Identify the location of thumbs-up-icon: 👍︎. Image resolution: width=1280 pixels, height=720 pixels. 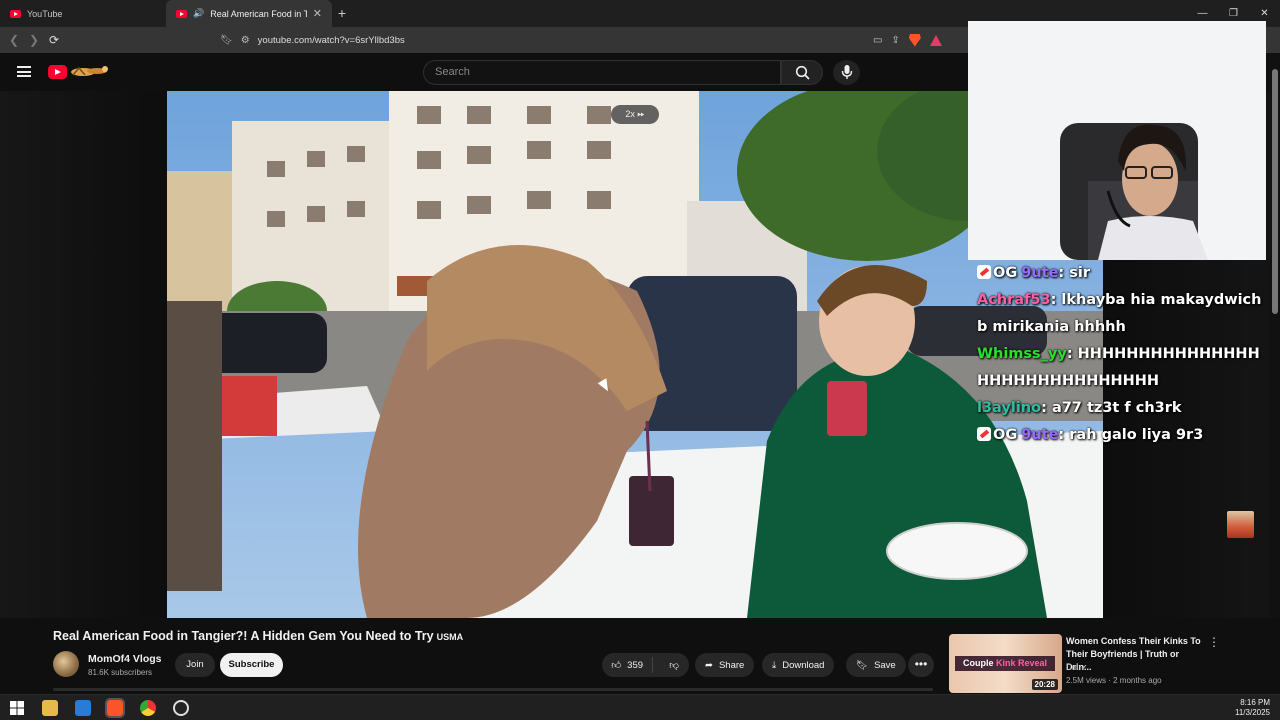
(616, 665).